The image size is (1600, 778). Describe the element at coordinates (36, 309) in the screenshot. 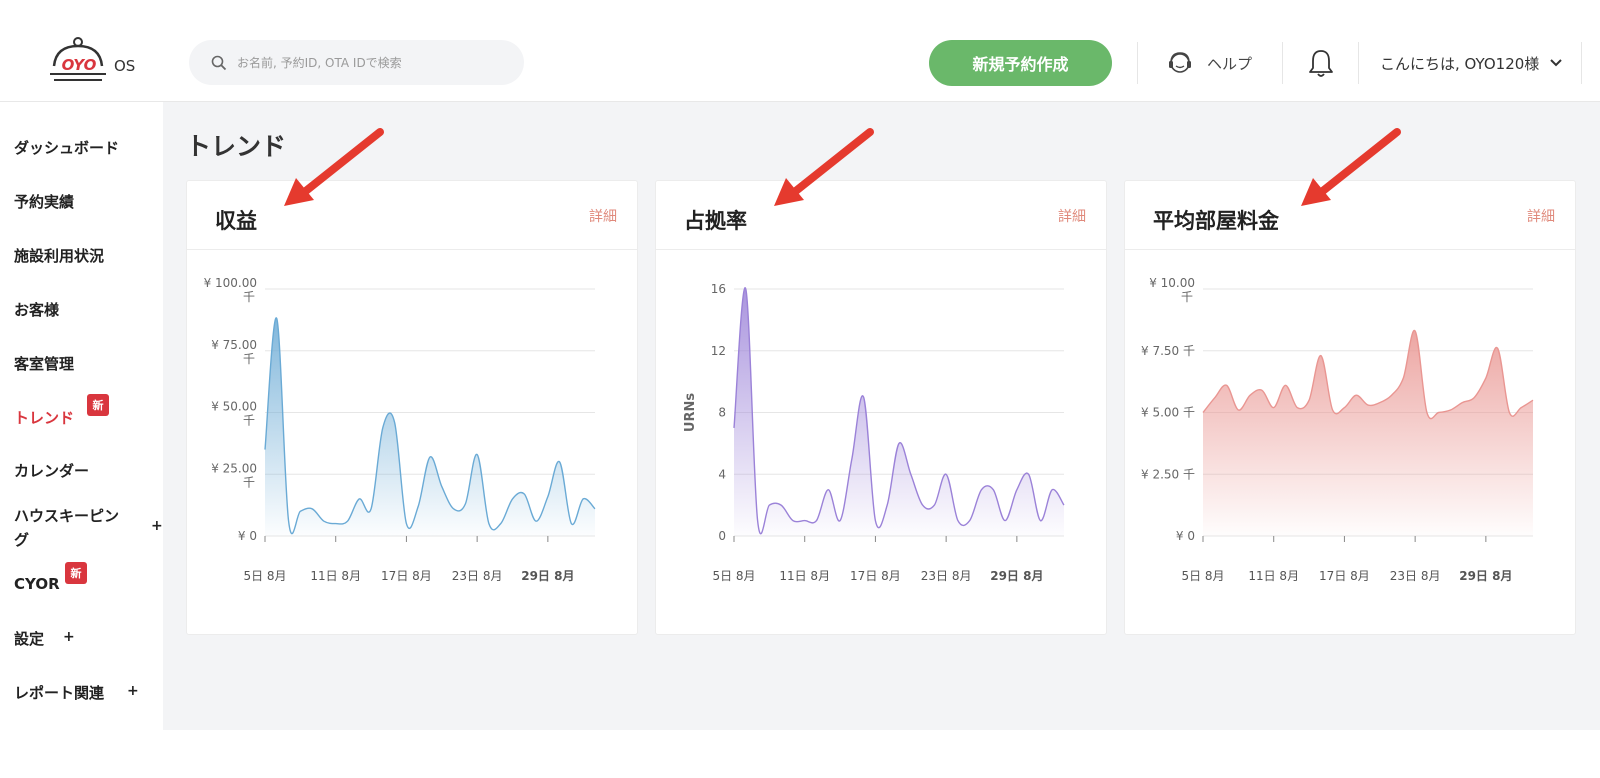

I see `sidebar-item-guests: お客様` at that location.